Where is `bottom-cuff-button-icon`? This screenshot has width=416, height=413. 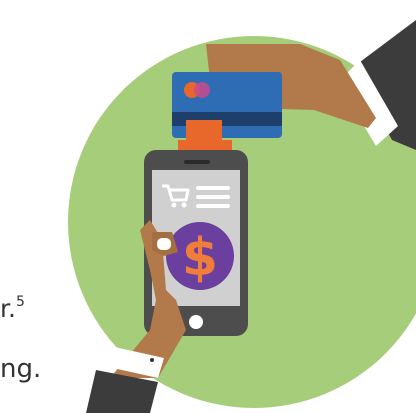 bottom-cuff-button-icon is located at coordinates (152, 360).